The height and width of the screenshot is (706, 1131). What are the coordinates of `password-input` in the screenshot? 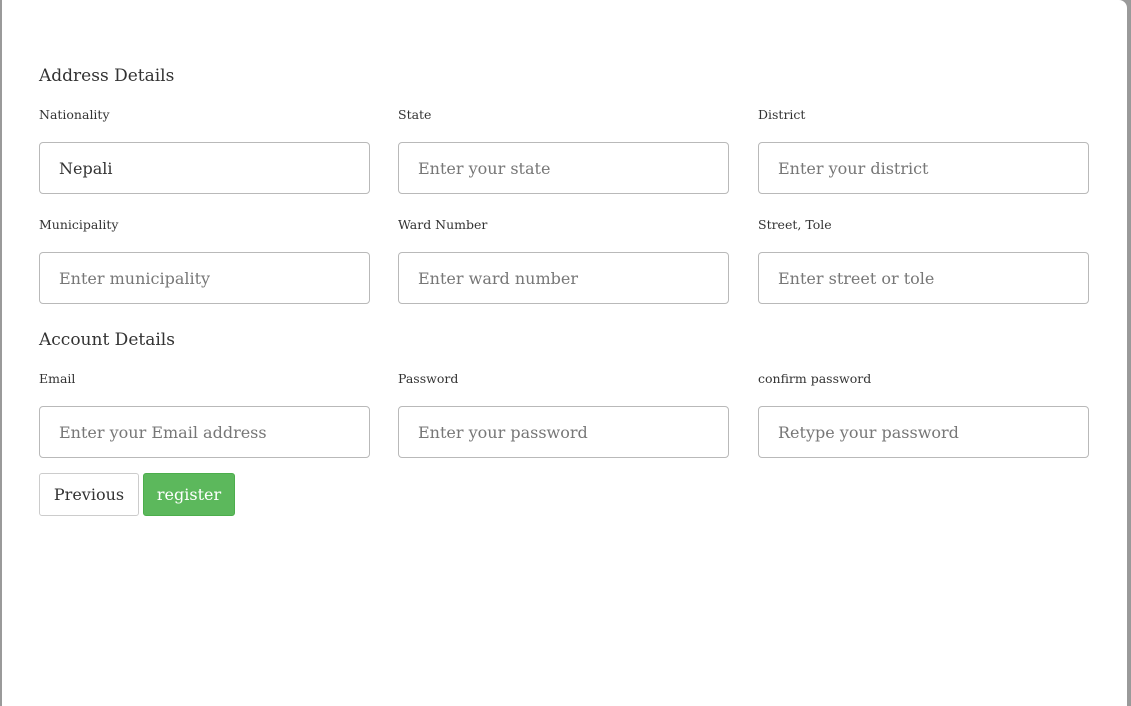 It's located at (563, 432).